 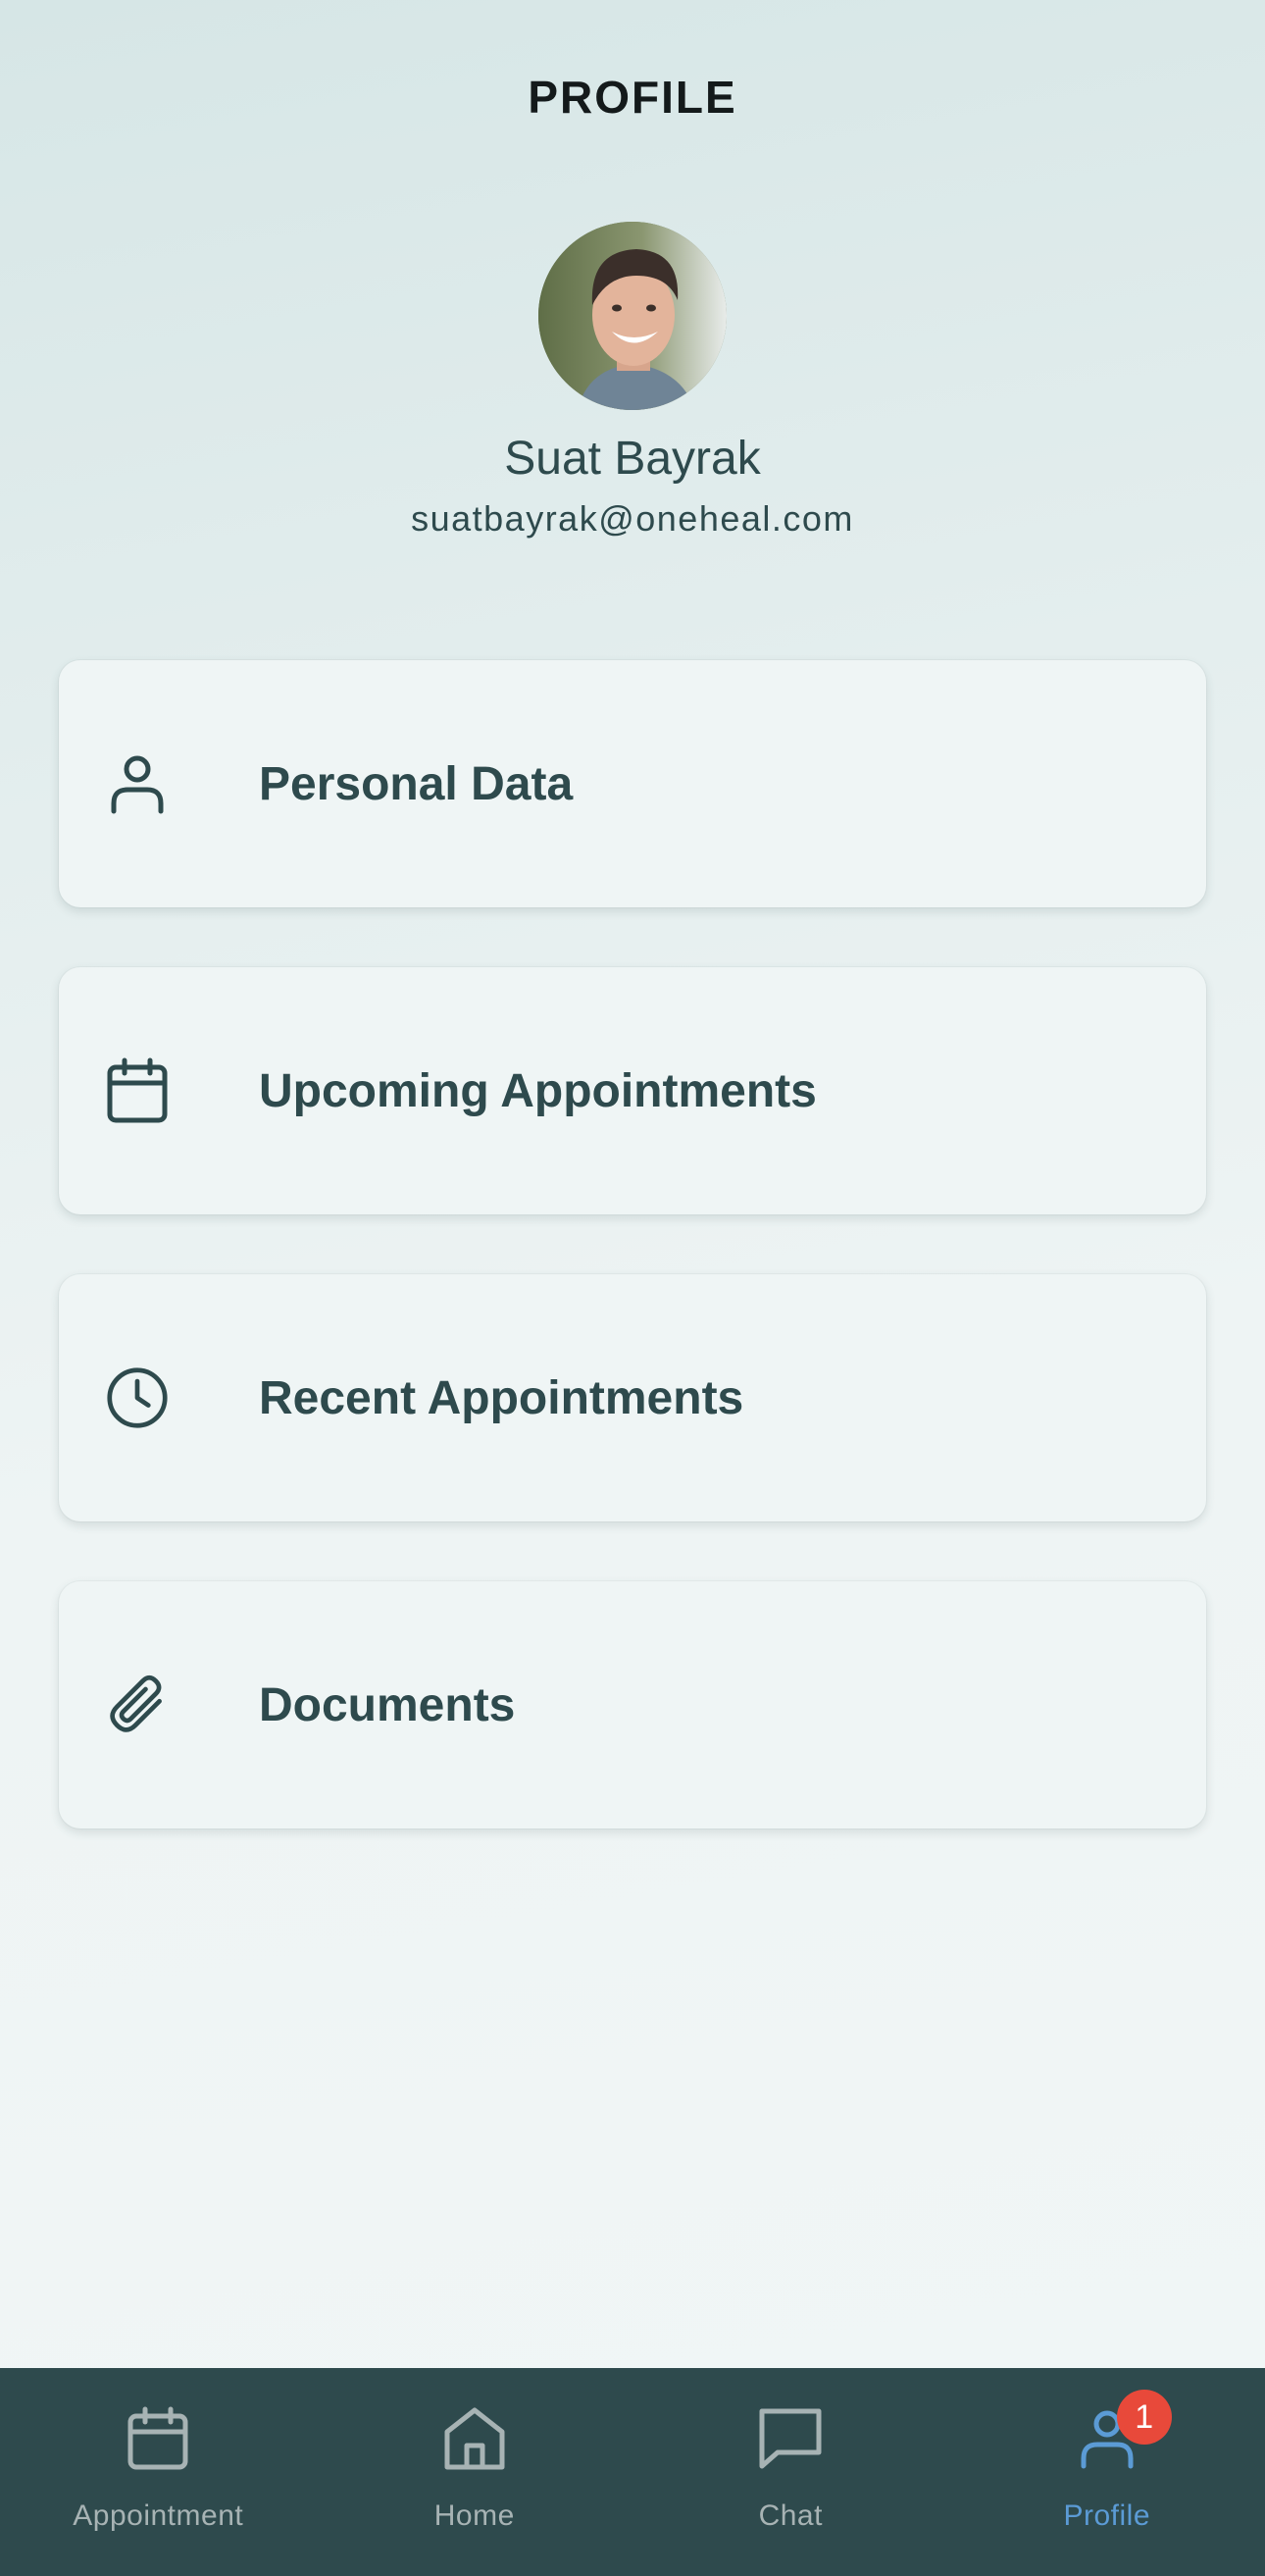 I want to click on tab-chat: Chat, so click(x=791, y=2472).